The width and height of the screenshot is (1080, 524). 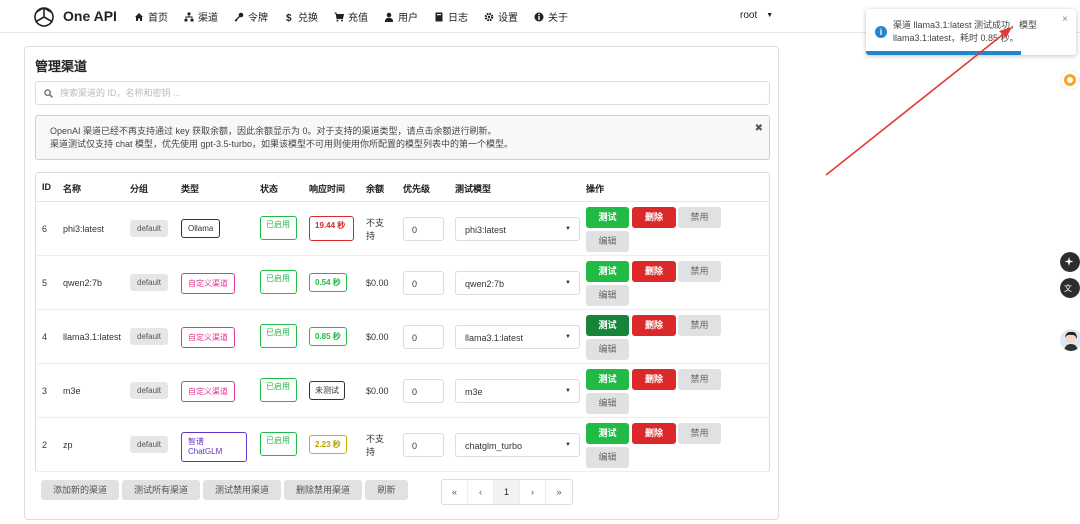 I want to click on test-model-select: llama3.1:latest ▼, so click(x=517, y=337).